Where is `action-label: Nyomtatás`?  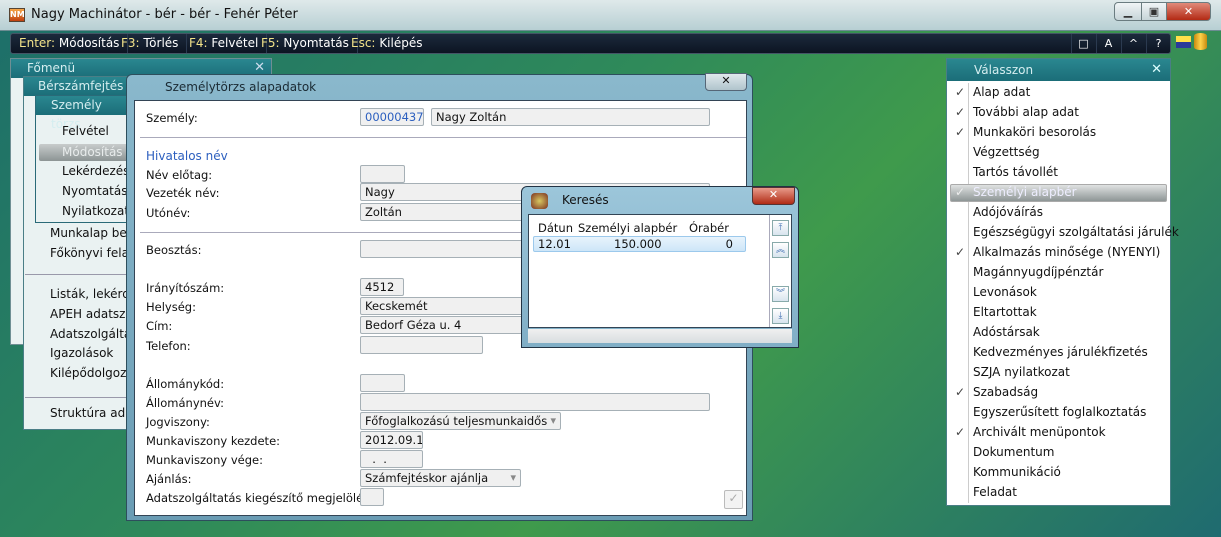
action-label: Nyomtatás is located at coordinates (316, 43).